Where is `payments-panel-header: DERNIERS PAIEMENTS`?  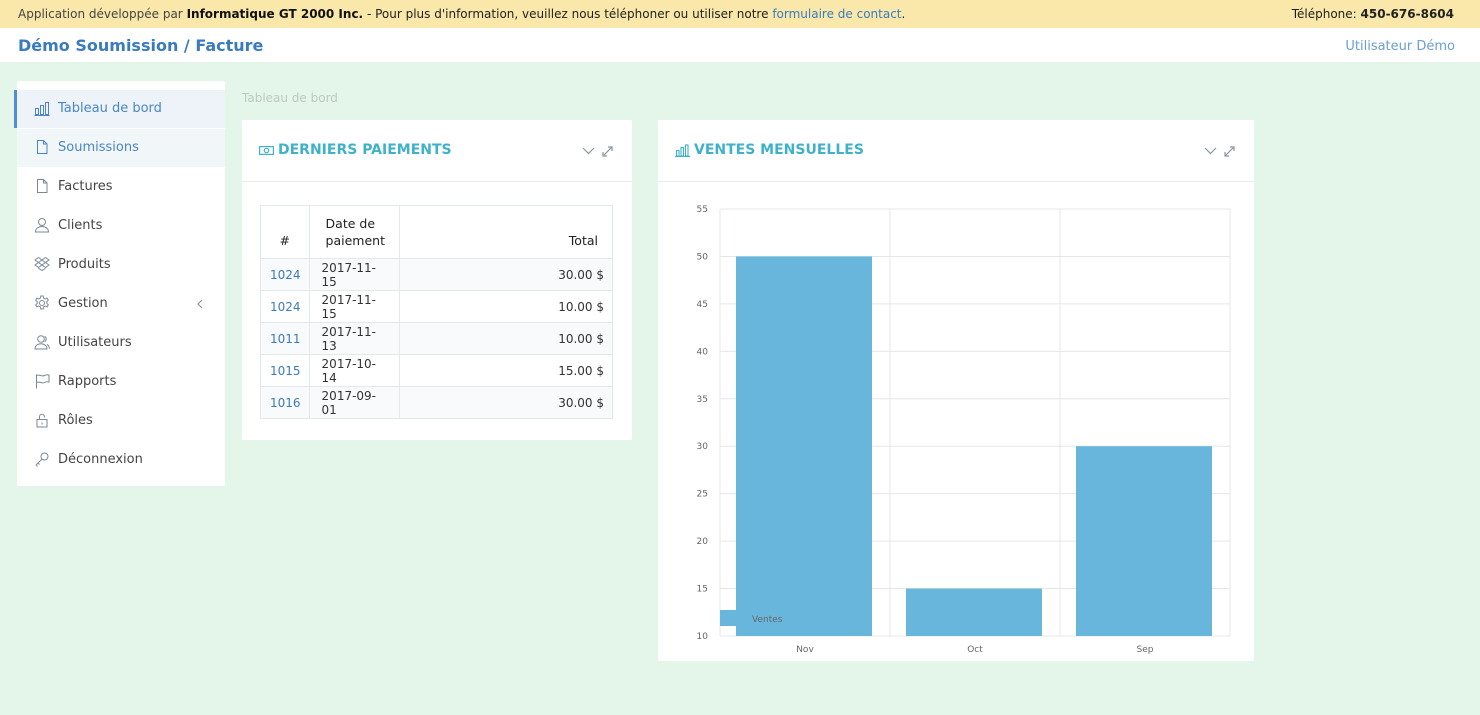 payments-panel-header: DERNIERS PAIEMENTS is located at coordinates (437, 151).